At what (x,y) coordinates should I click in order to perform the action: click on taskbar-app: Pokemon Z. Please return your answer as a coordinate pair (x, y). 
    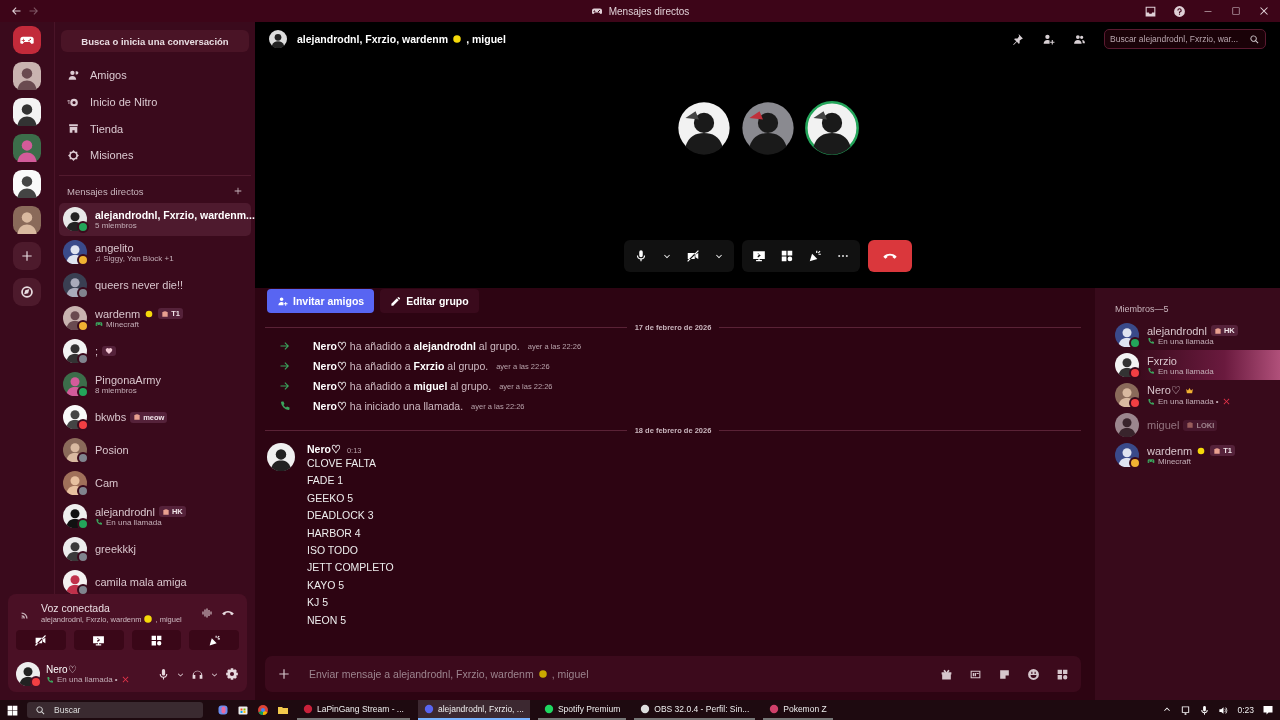
    Looking at the image, I should click on (798, 710).